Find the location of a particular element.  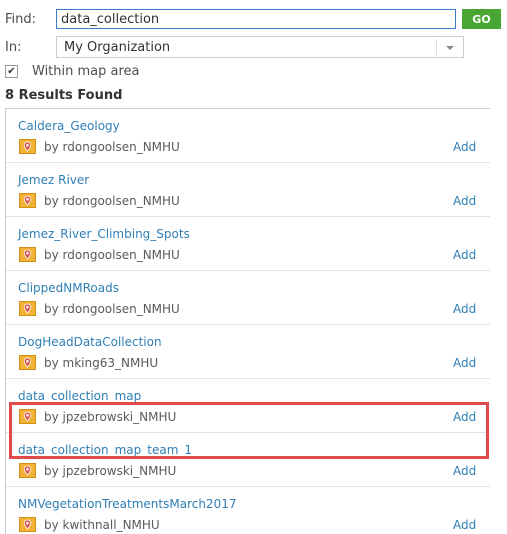

go-button: GO is located at coordinates (481, 19).